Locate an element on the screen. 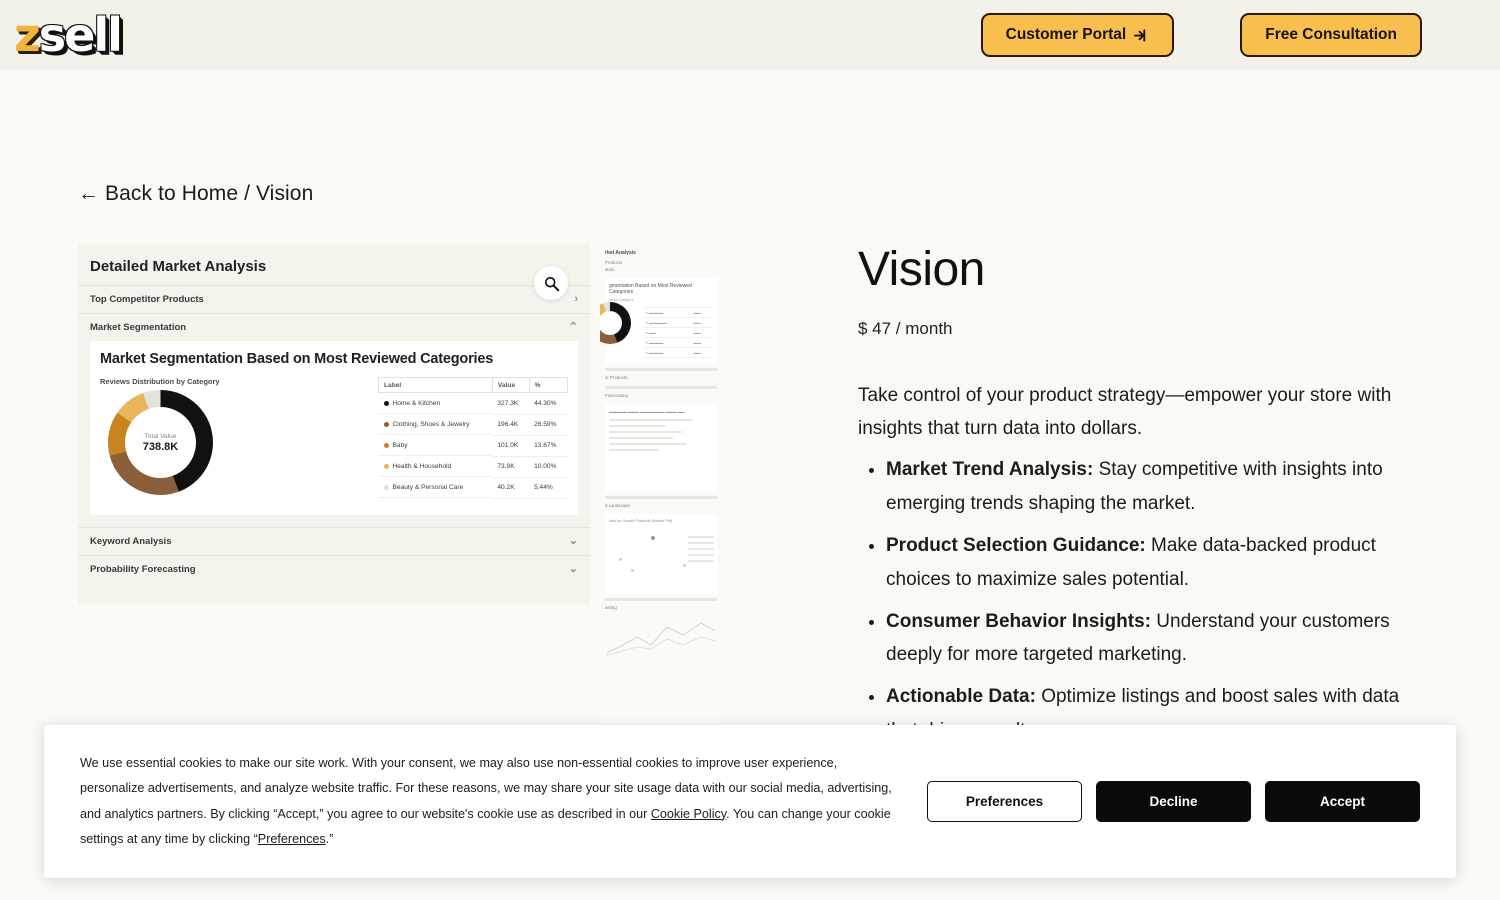 Image resolution: width=1500 pixels, height=900 pixels. chevron-right-icon: › is located at coordinates (576, 299).